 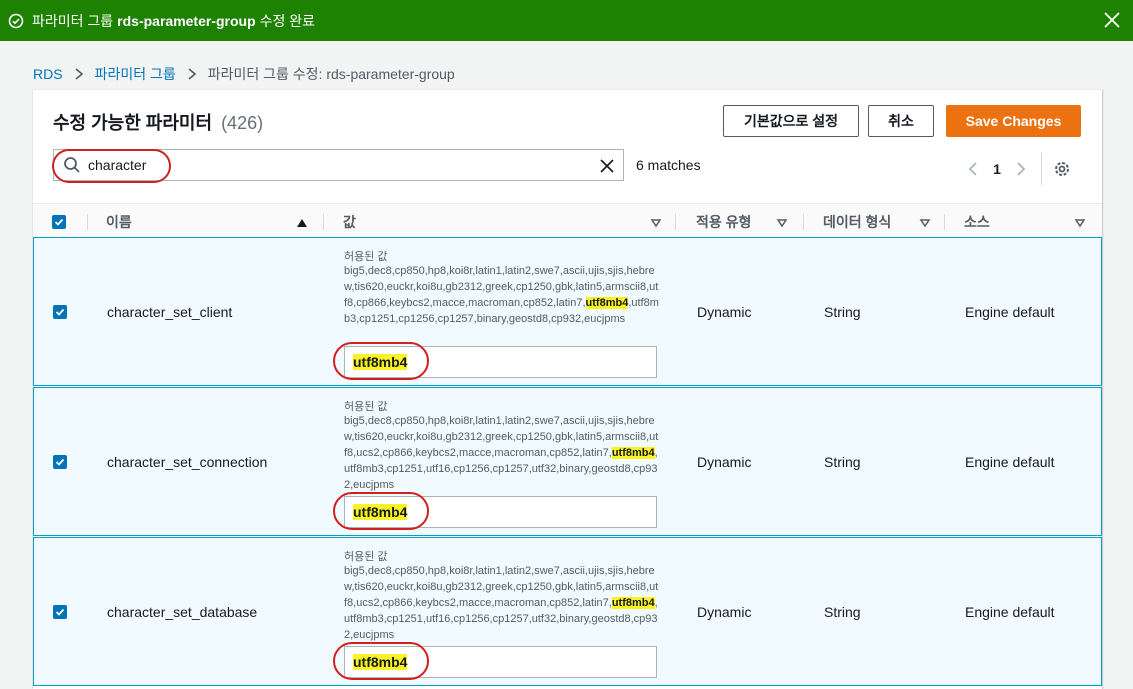 I want to click on column-header-apply-type: 적용 유형, so click(x=746, y=222).